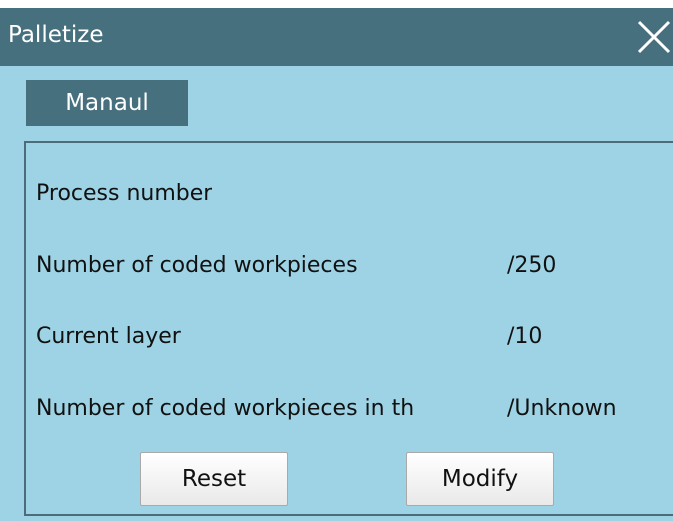  Describe the element at coordinates (214, 479) in the screenshot. I see `reset-button: Reset` at that location.